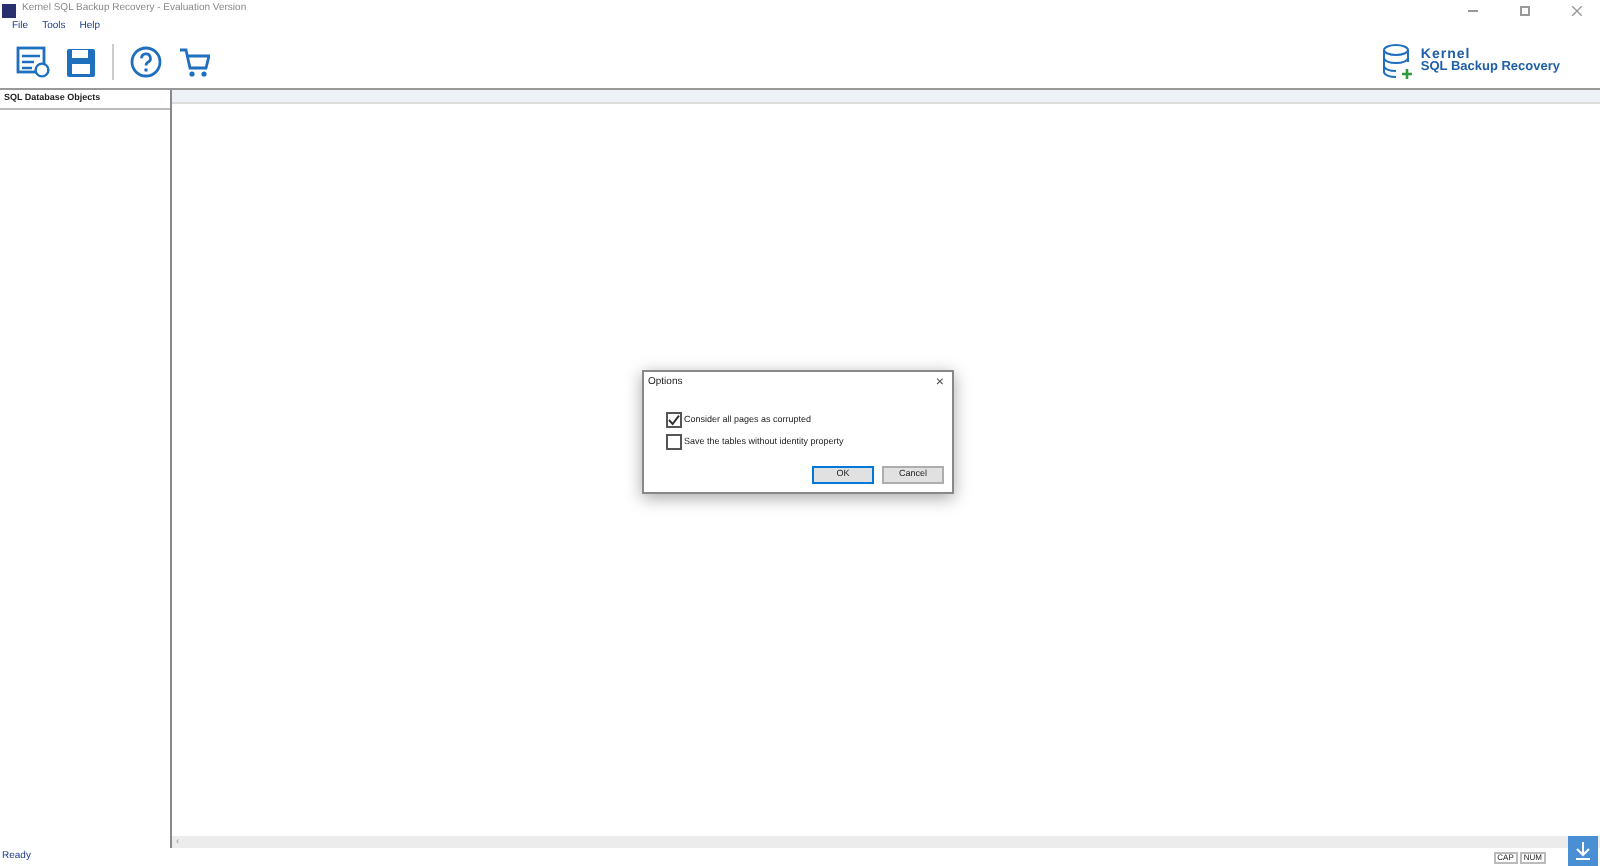 This screenshot has width=1600, height=866. What do you see at coordinates (9, 10) in the screenshot?
I see `app-logo-icon` at bounding box center [9, 10].